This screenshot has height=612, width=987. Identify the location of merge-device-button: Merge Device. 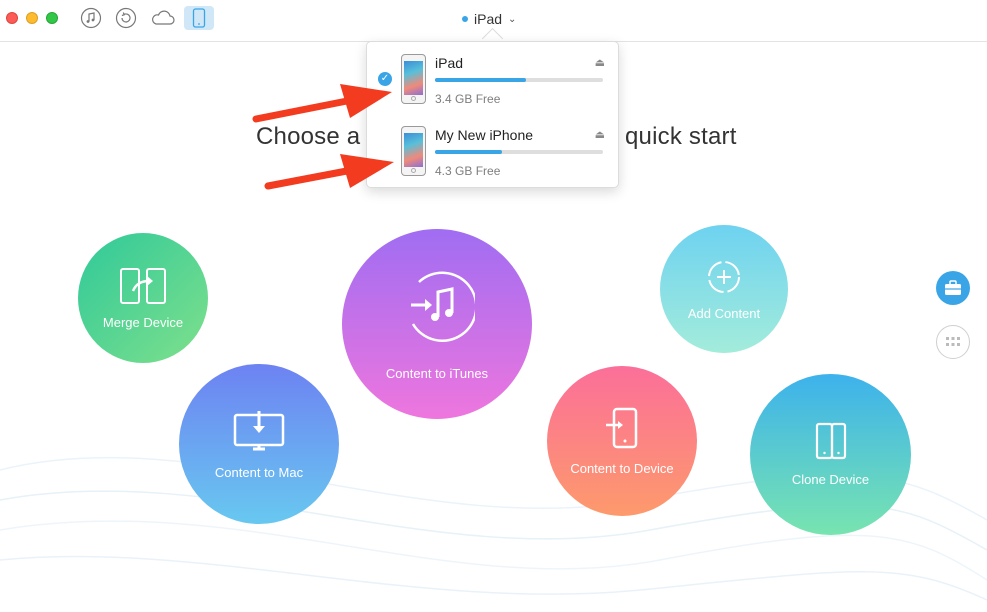
(143, 298).